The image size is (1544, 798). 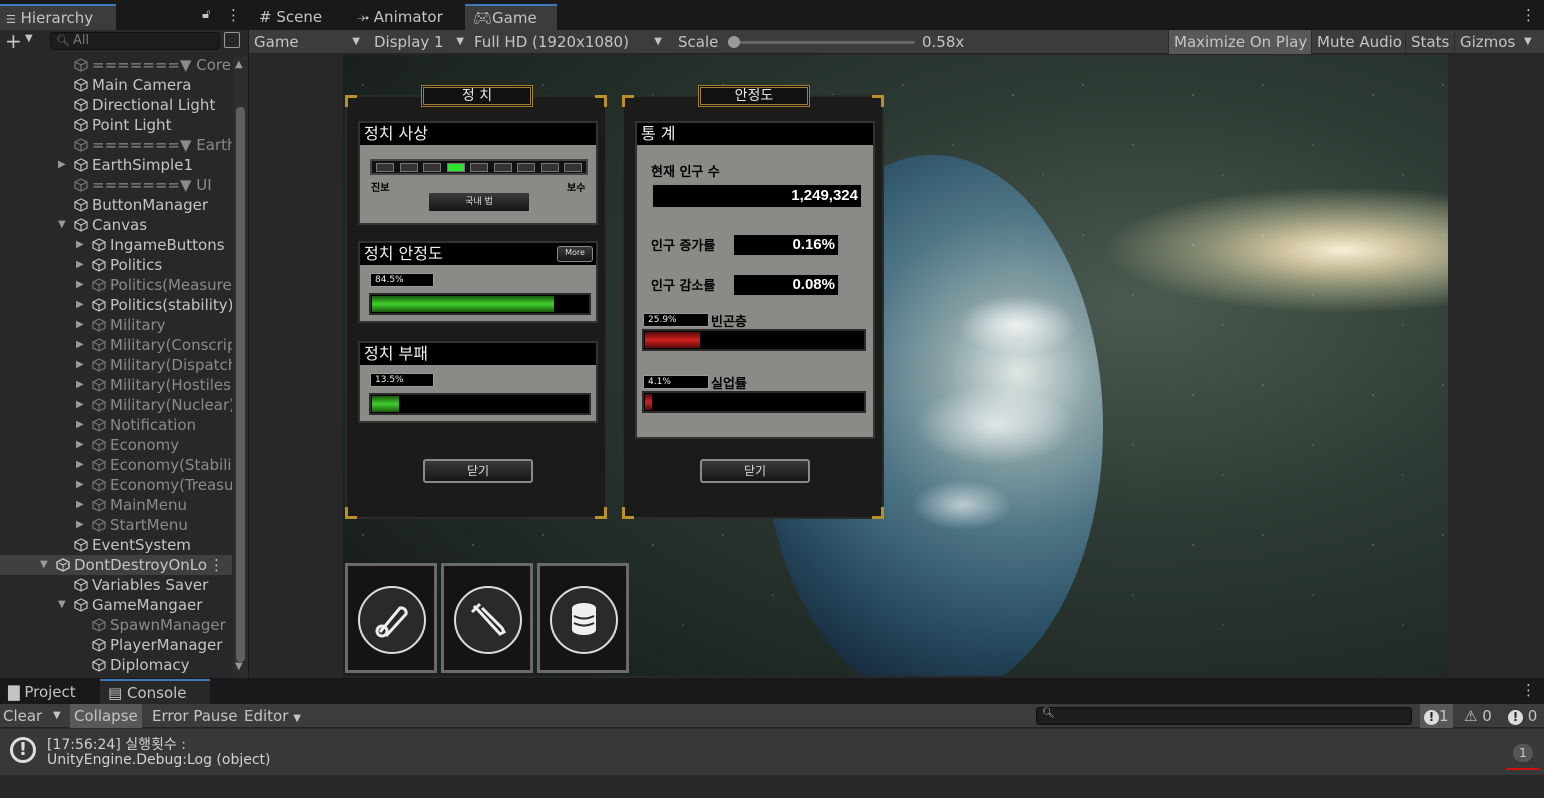 I want to click on politics-menu-button, so click(x=391, y=618).